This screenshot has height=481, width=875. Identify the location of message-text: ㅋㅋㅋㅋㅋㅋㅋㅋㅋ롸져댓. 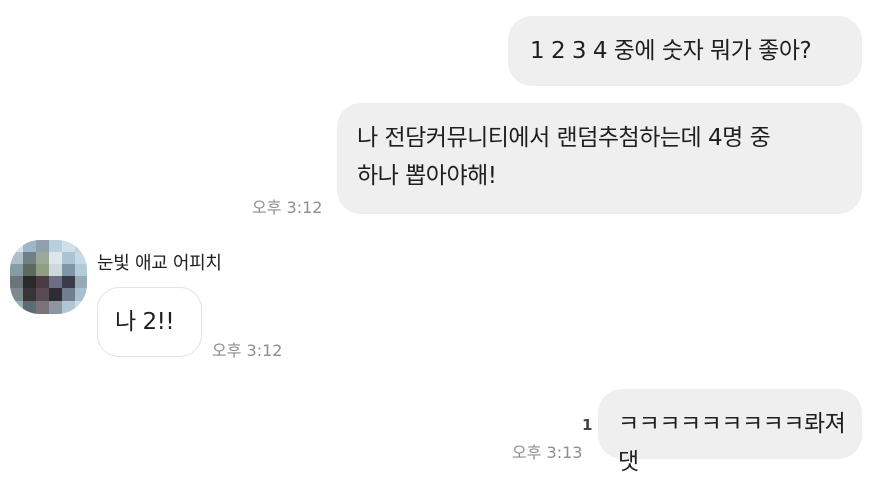
(732, 443).